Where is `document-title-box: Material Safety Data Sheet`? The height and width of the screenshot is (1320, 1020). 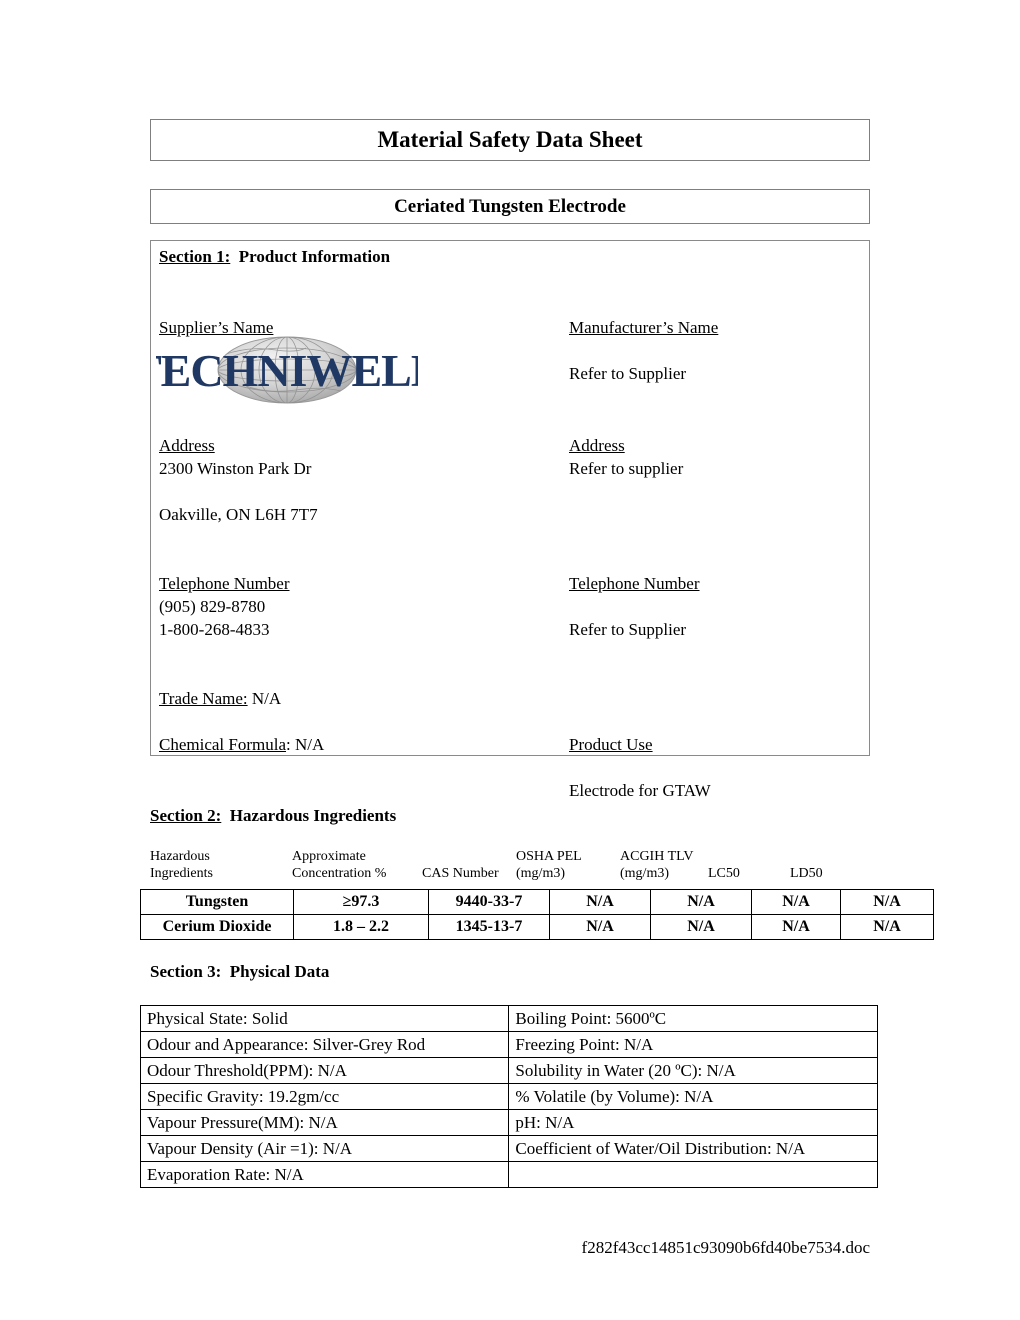 document-title-box: Material Safety Data Sheet is located at coordinates (510, 140).